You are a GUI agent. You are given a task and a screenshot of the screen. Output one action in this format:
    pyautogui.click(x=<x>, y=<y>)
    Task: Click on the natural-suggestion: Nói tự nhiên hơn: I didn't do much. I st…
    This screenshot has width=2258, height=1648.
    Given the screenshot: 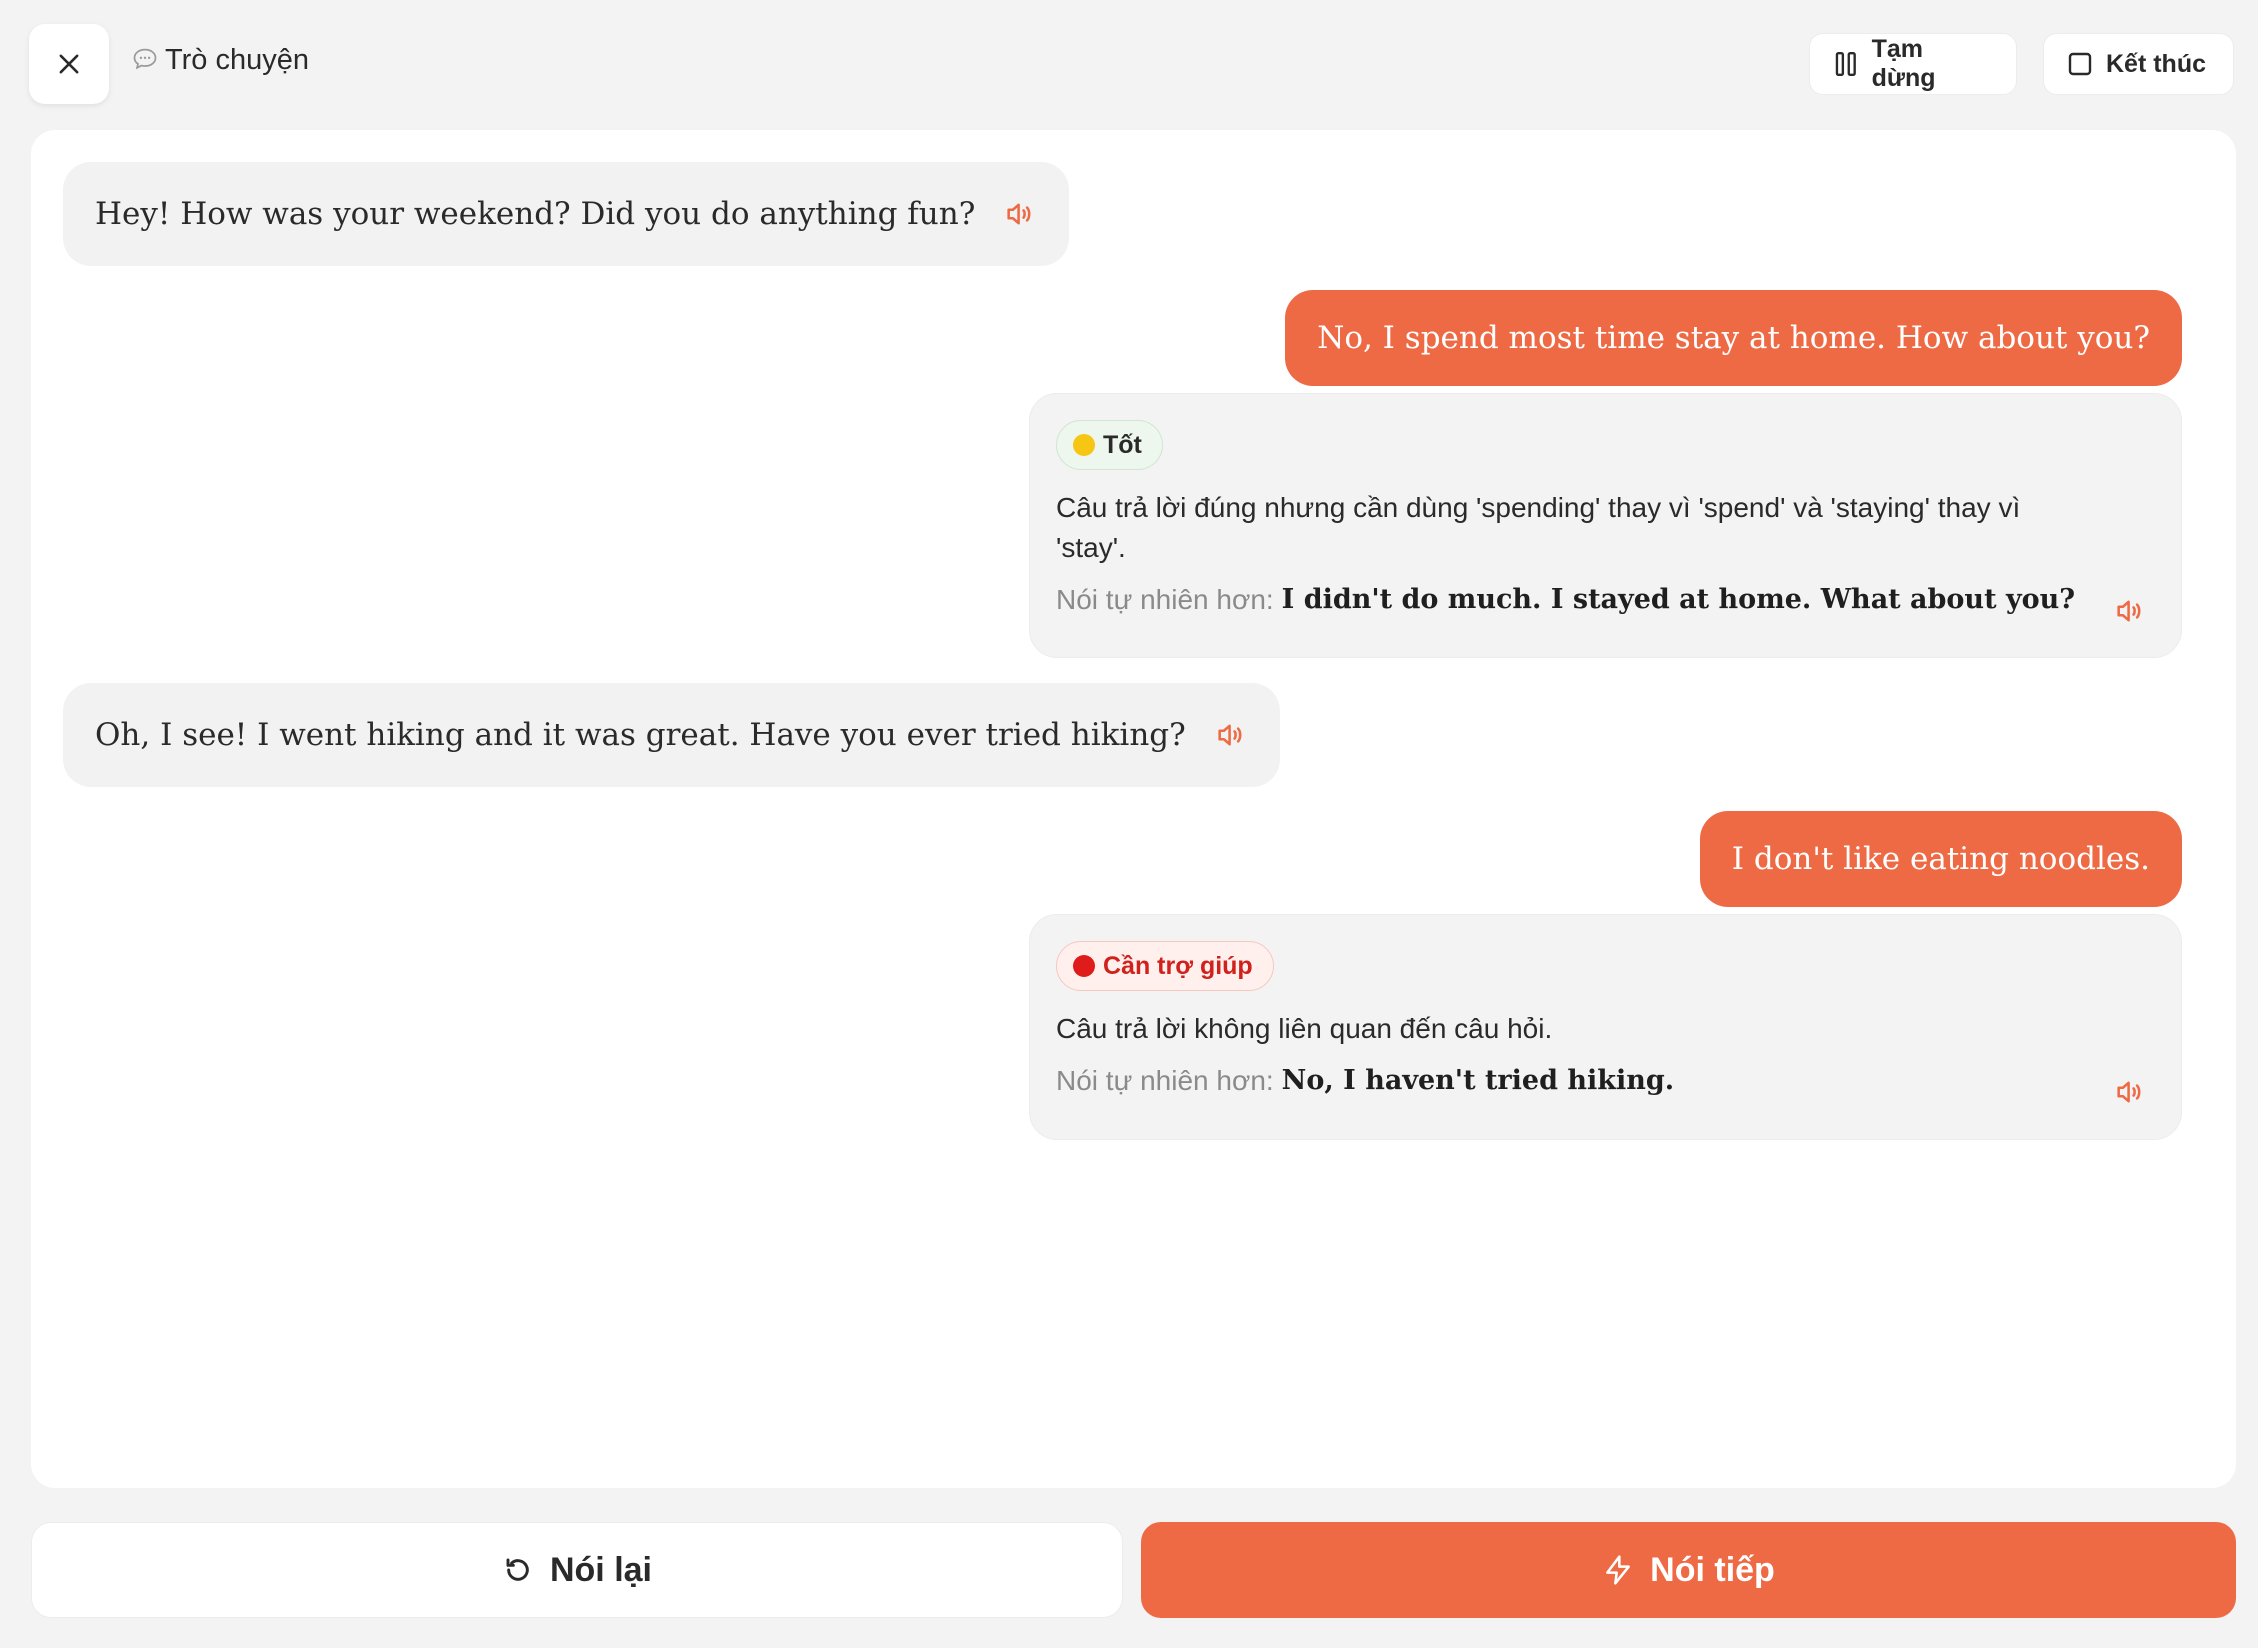 What is the action you would take?
    pyautogui.click(x=1605, y=600)
    